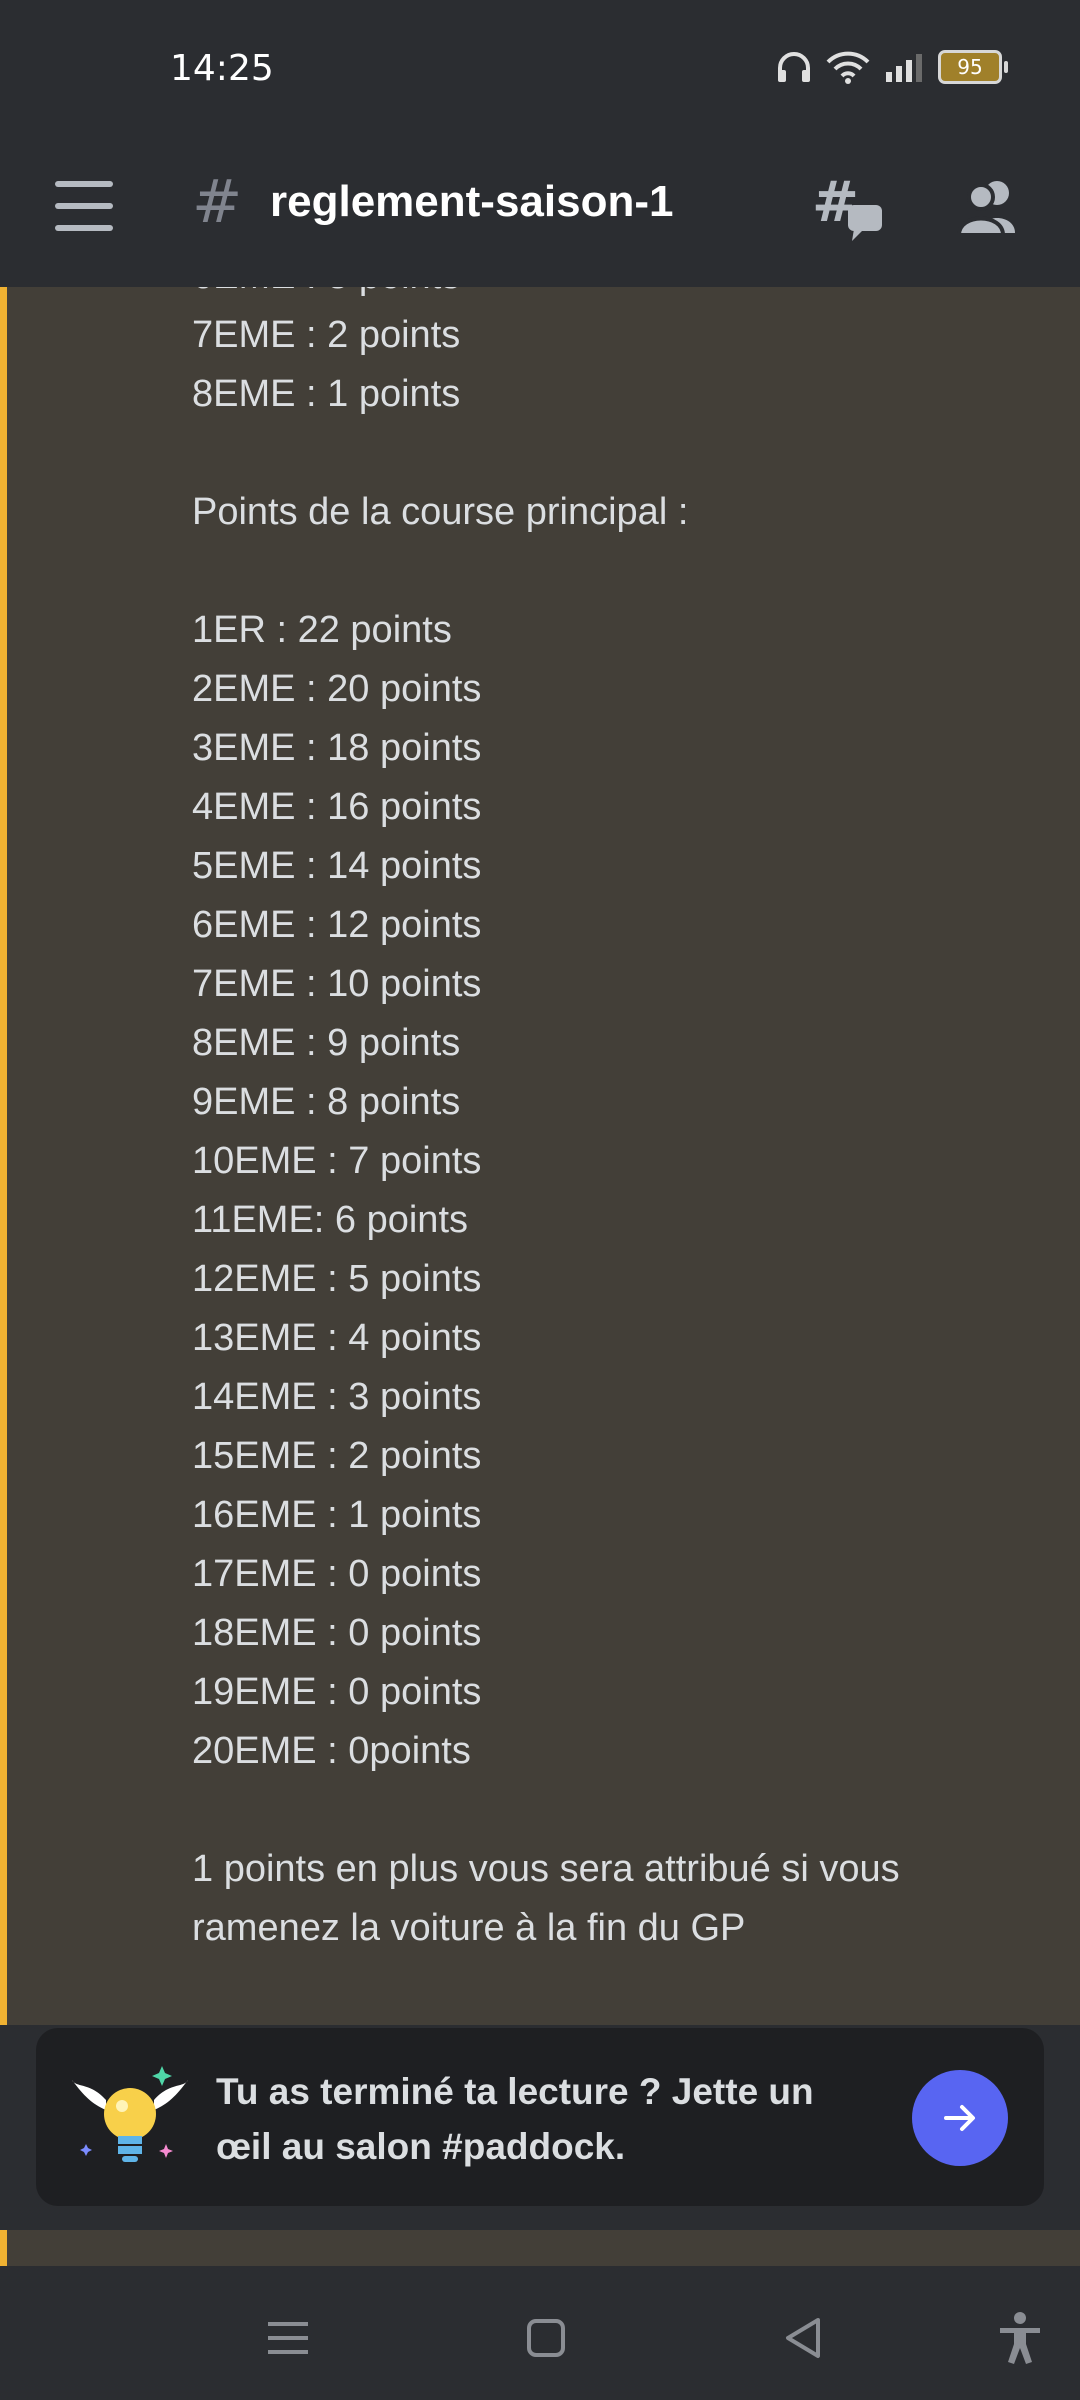  Describe the element at coordinates (337, 689) in the screenshot. I see `message-line: 2EME : 20 points` at that location.